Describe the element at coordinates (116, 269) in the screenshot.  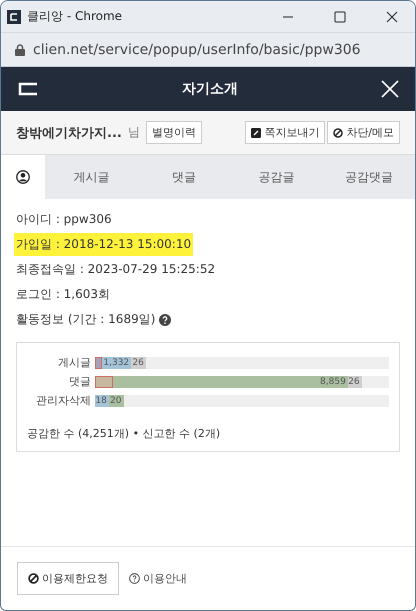
I see `info-text: 최종접속일 : 2023-07-29 15:25:52` at that location.